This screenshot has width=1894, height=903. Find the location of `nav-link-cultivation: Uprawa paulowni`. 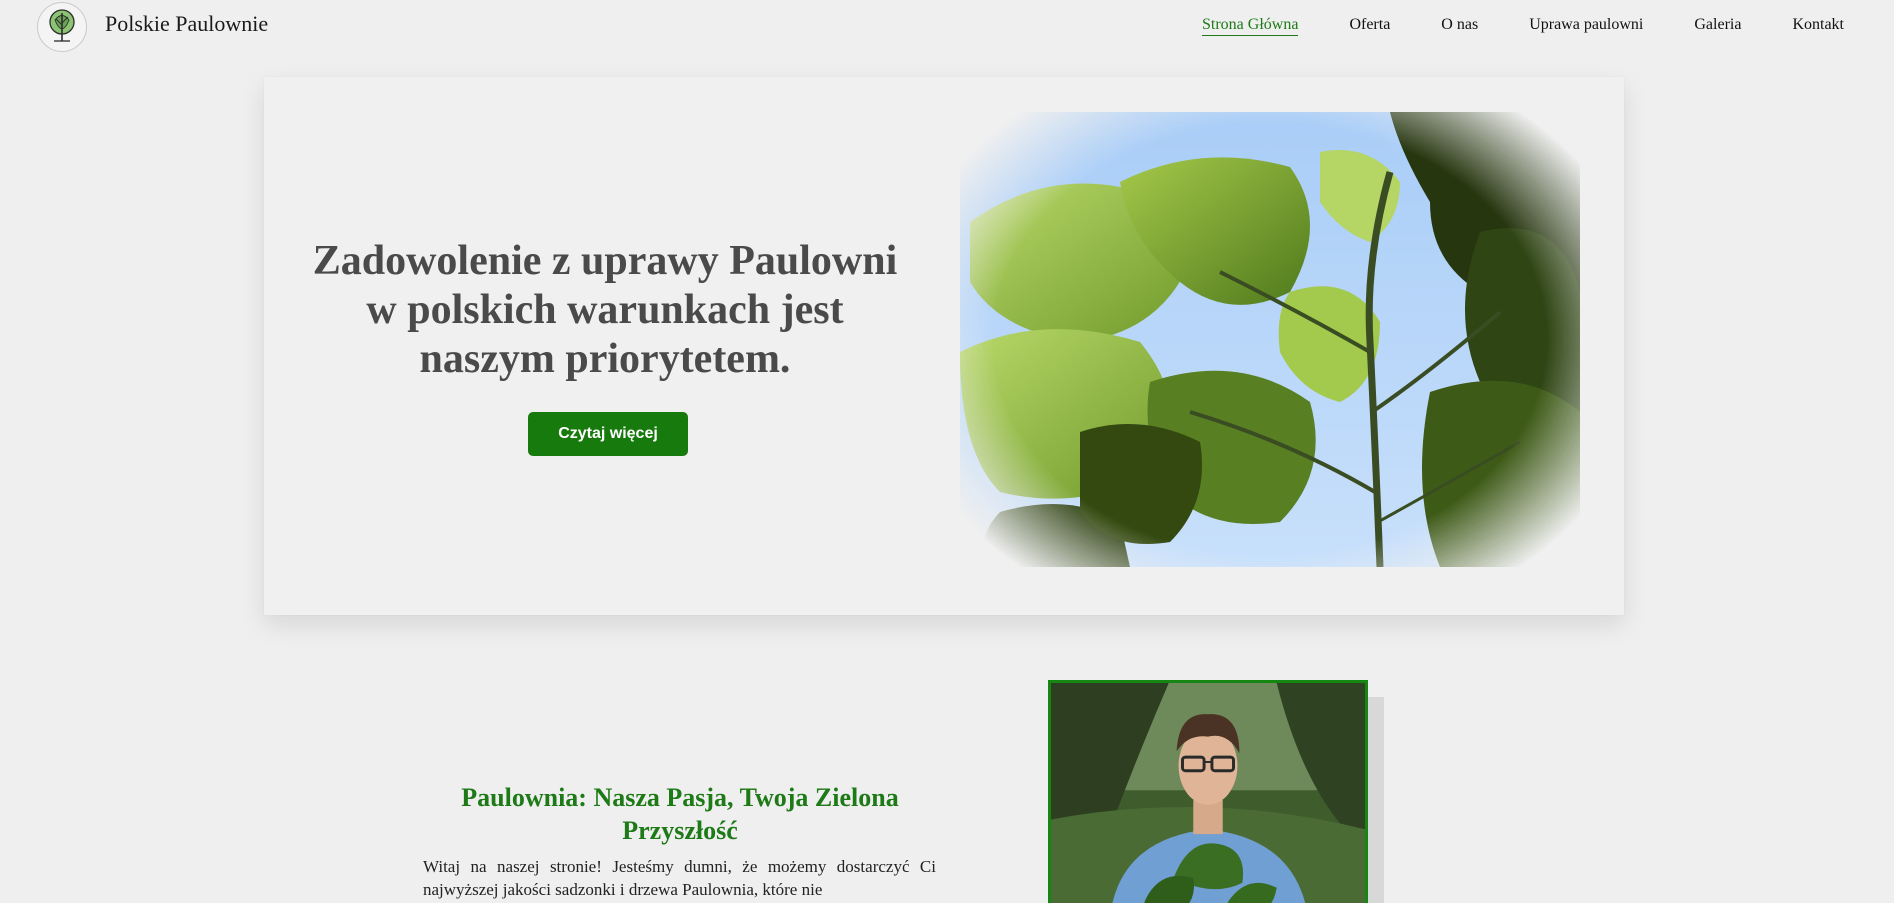

nav-link-cultivation: Uprawa paulowni is located at coordinates (1586, 26).